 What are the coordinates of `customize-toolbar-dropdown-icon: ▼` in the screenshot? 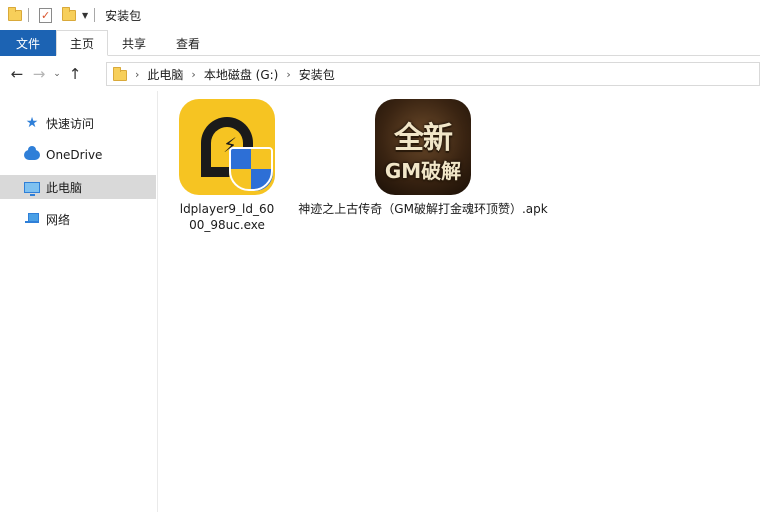 It's located at (85, 15).